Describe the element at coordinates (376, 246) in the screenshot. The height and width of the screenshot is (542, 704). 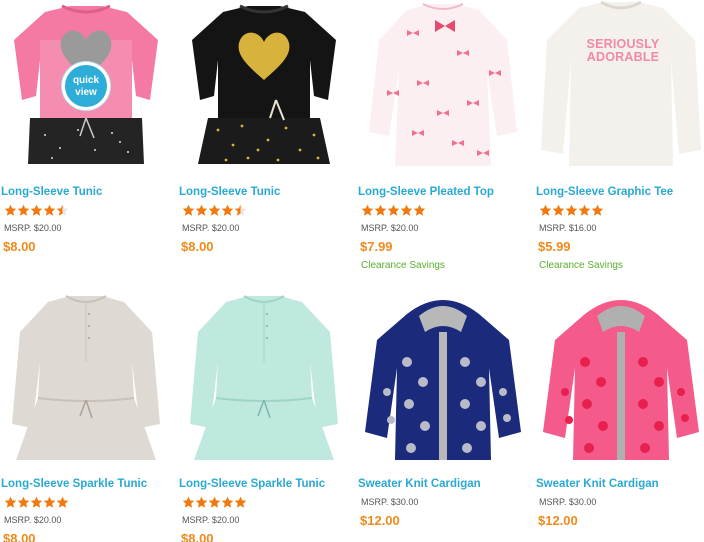
I see `sale-price: $7.99` at that location.